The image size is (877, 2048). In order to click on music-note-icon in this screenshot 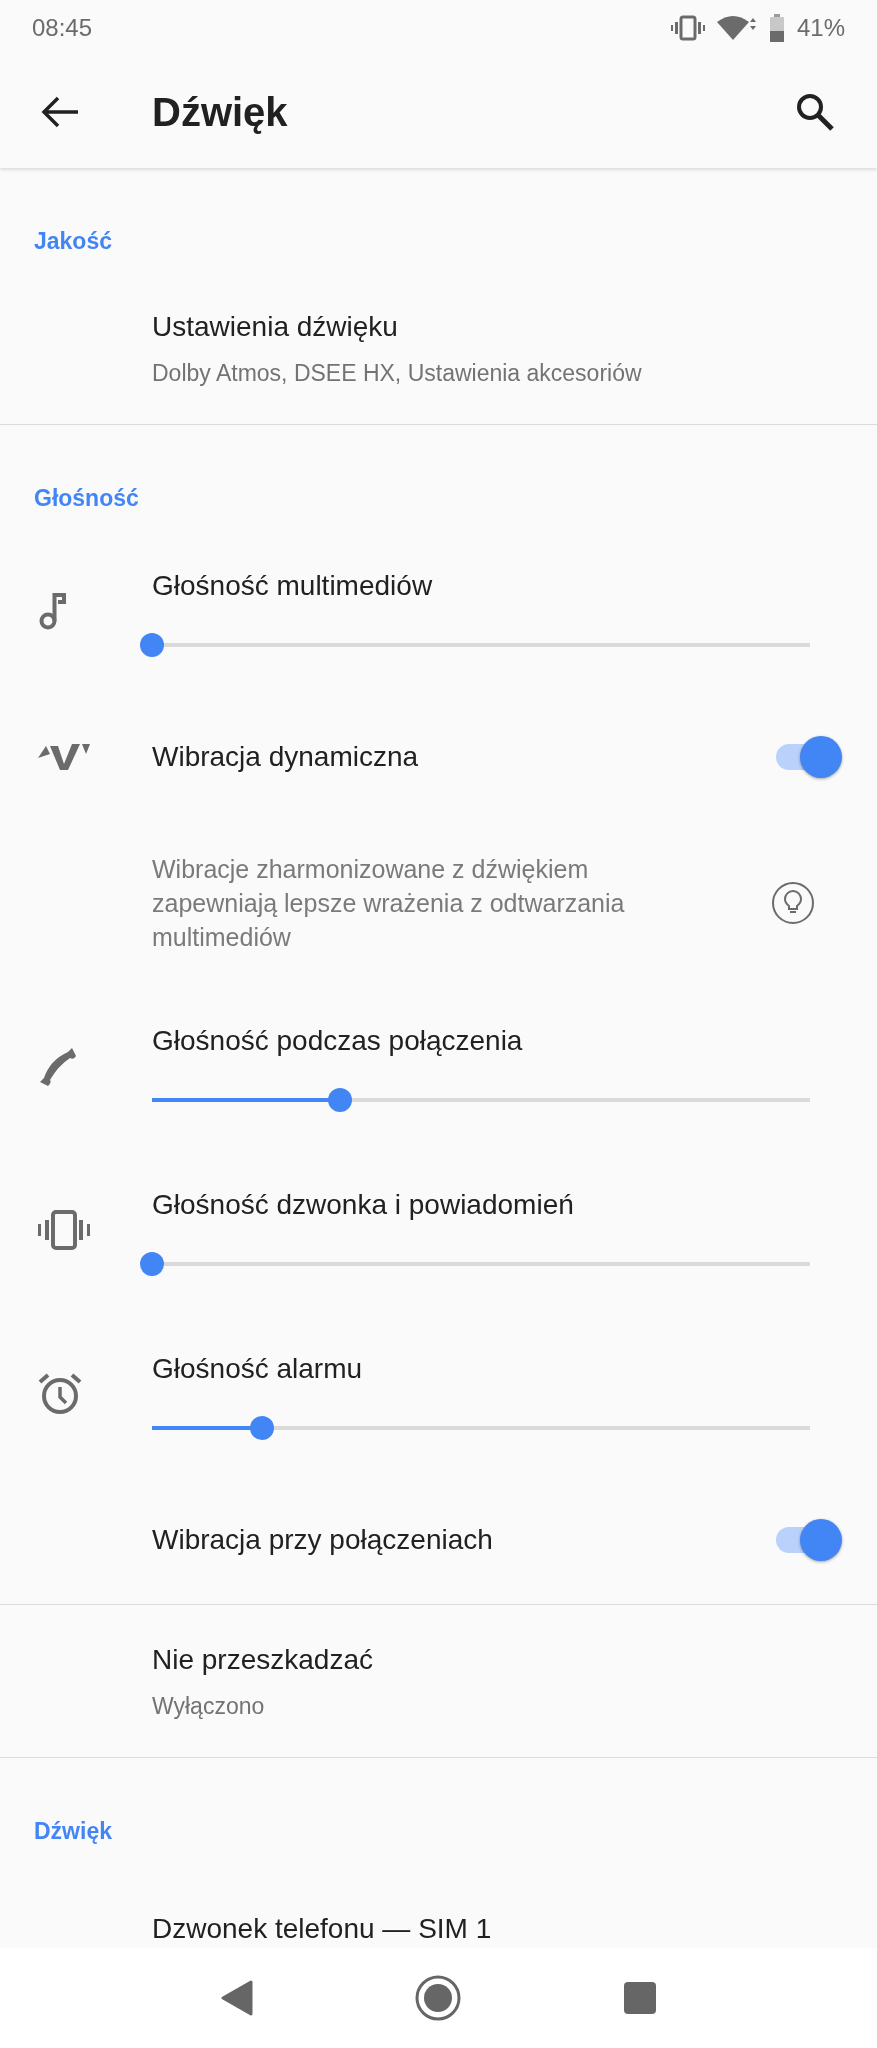, I will do `click(52, 611)`.